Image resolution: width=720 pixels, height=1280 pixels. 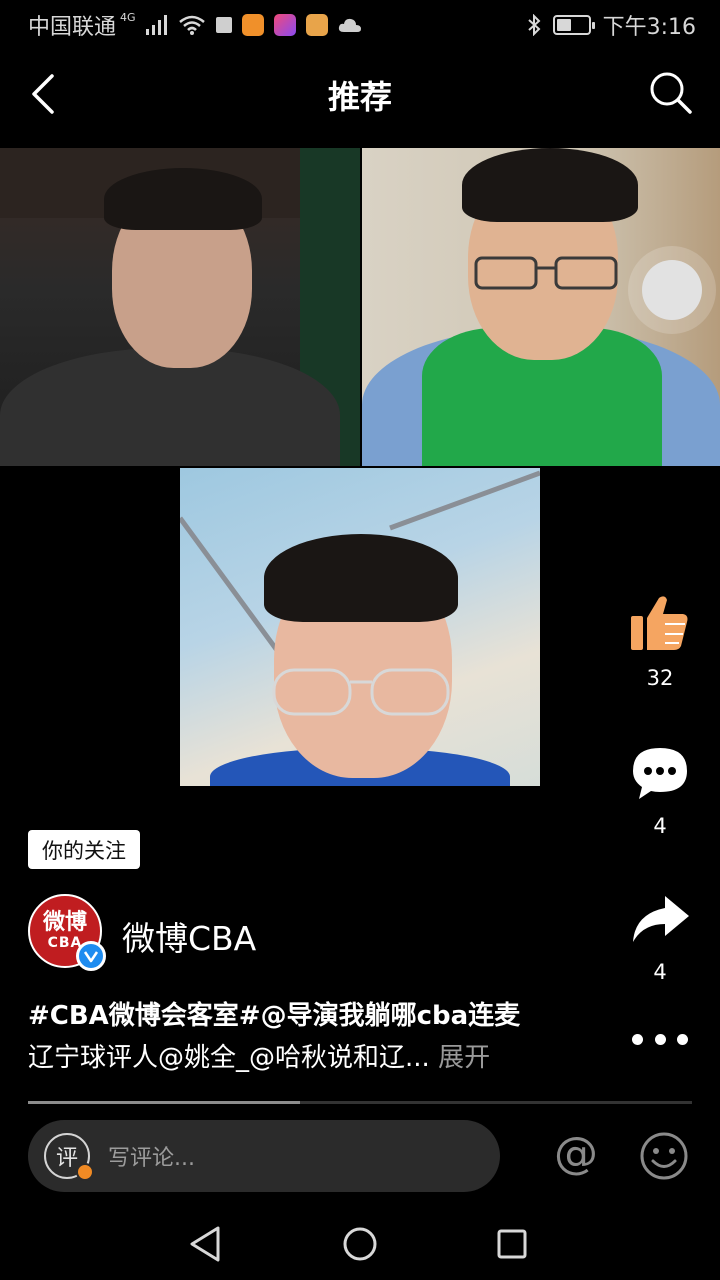 What do you see at coordinates (252, 25) in the screenshot?
I see `video-app-icon` at bounding box center [252, 25].